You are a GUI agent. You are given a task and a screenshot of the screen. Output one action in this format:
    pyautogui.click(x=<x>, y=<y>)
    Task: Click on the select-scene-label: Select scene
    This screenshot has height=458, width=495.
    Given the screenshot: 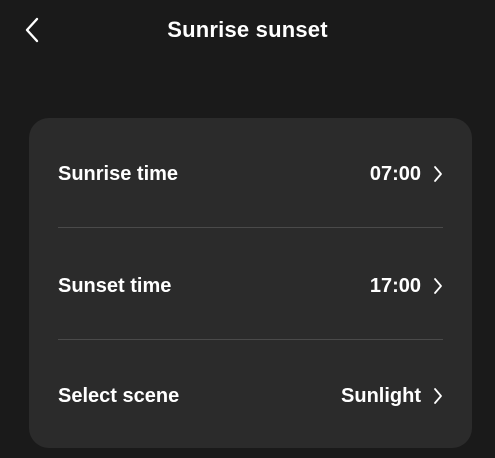 What is the action you would take?
    pyautogui.click(x=119, y=396)
    